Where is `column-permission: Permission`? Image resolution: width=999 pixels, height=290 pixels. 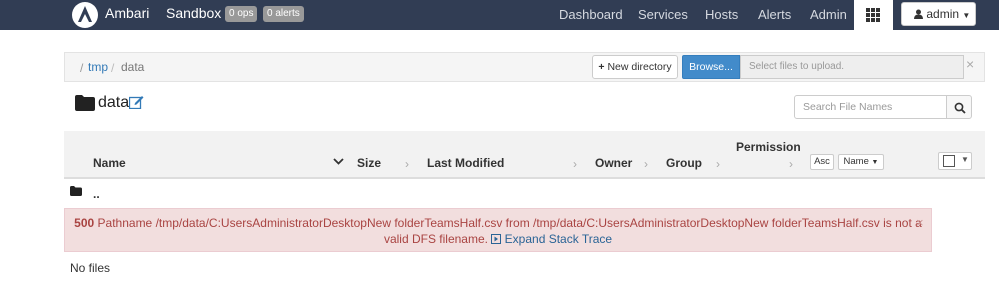
column-permission: Permission is located at coordinates (768, 147).